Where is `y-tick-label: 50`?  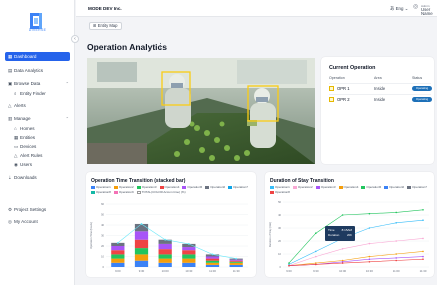 y-tick-label: 50 is located at coordinates (279, 202).